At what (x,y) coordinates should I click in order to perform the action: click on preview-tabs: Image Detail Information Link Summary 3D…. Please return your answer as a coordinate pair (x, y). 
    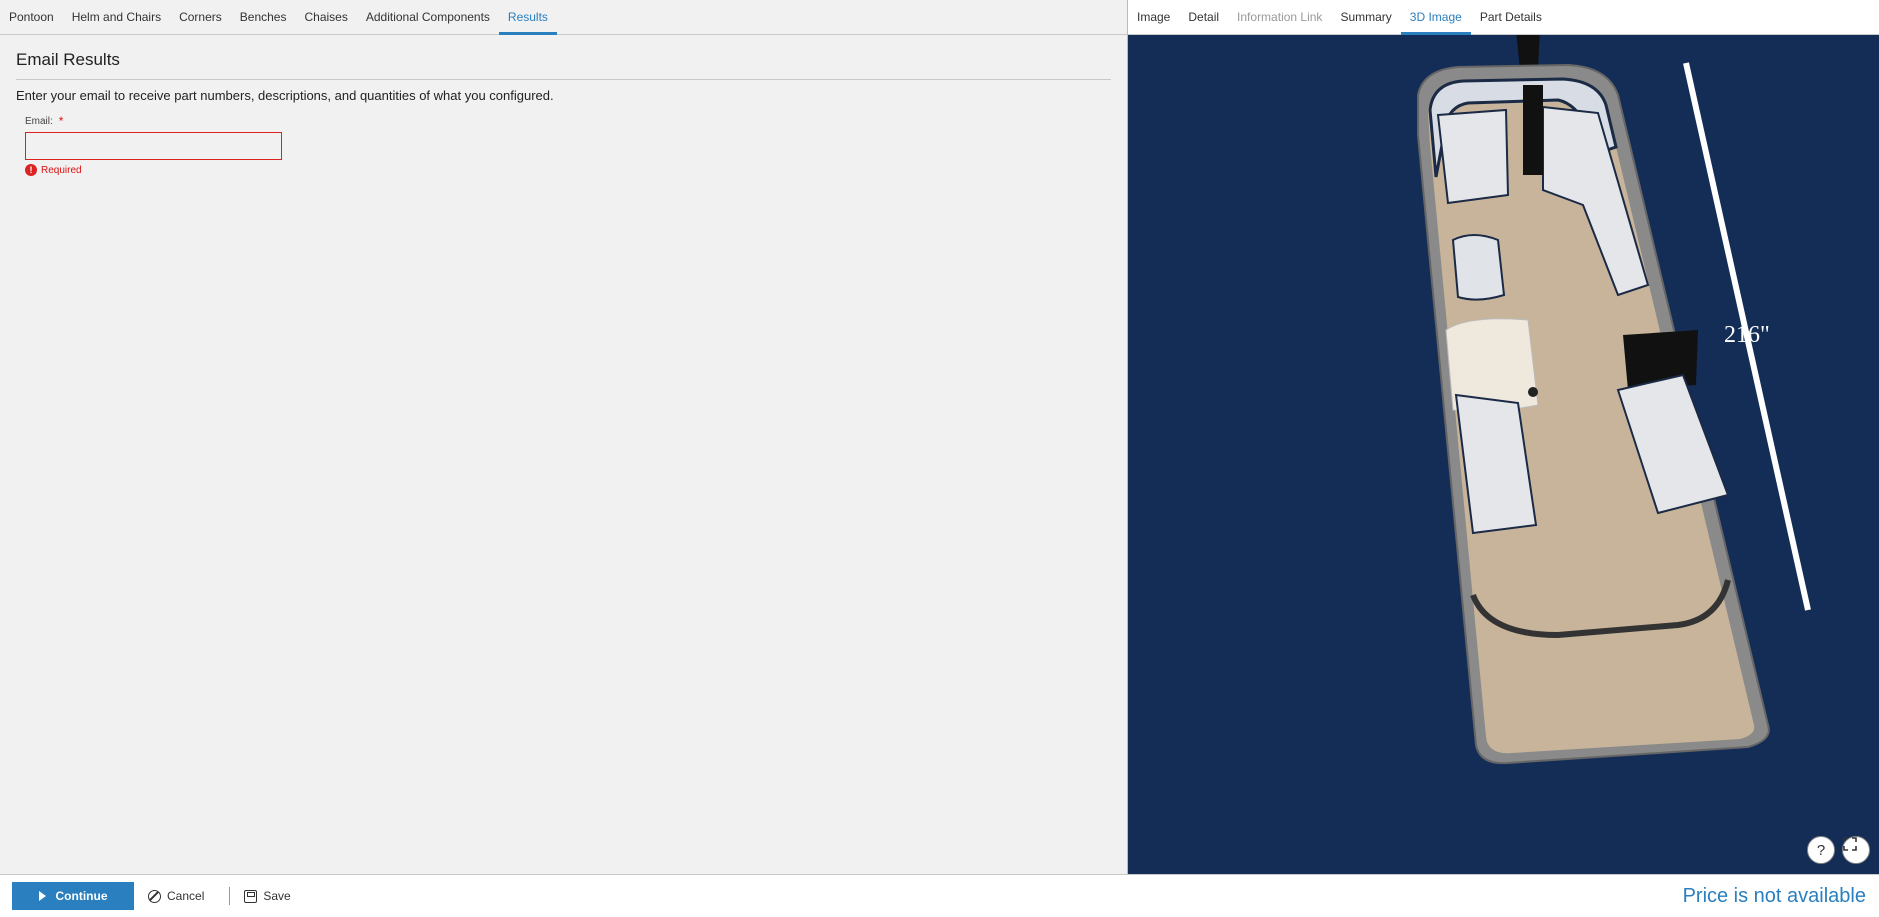
    Looking at the image, I should click on (1503, 17).